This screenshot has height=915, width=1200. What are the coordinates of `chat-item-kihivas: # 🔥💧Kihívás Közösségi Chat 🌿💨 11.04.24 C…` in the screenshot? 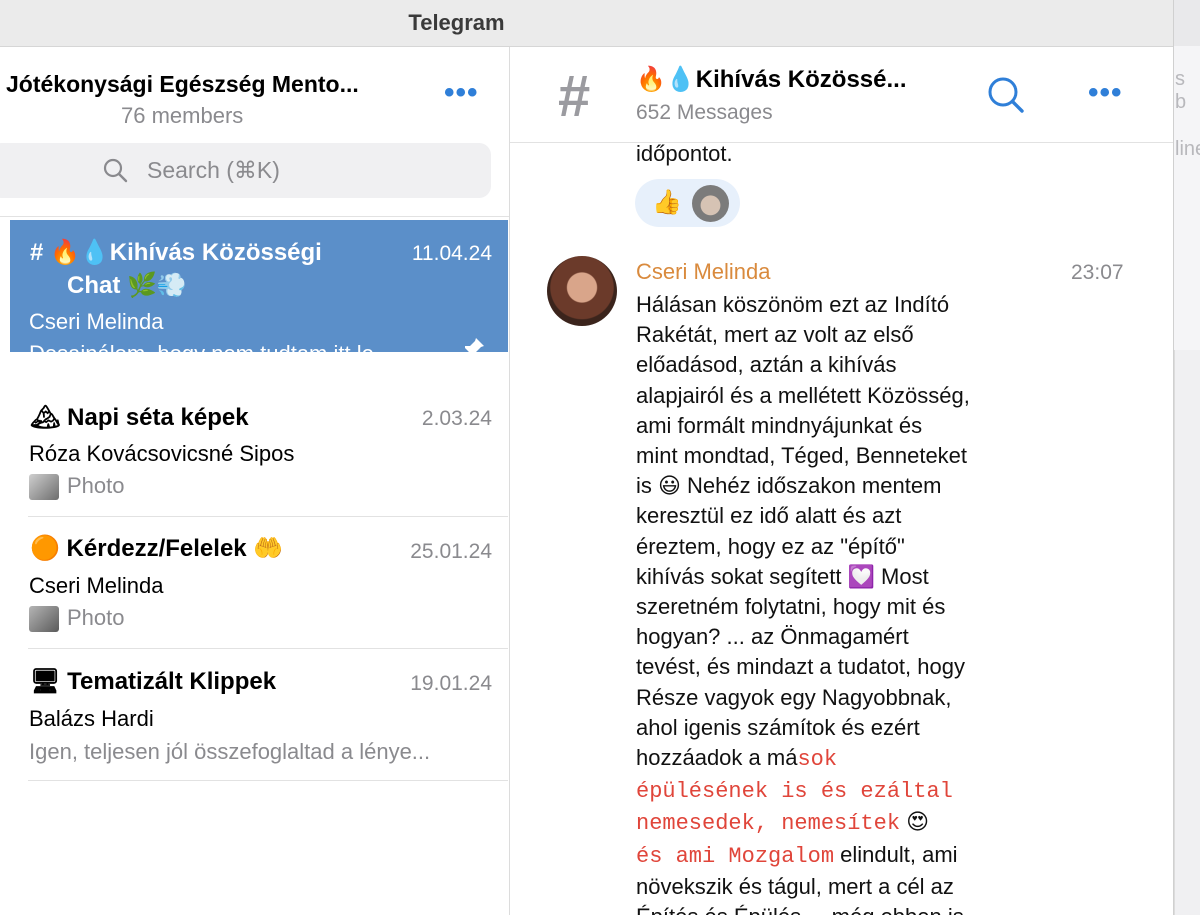 It's located at (259, 293).